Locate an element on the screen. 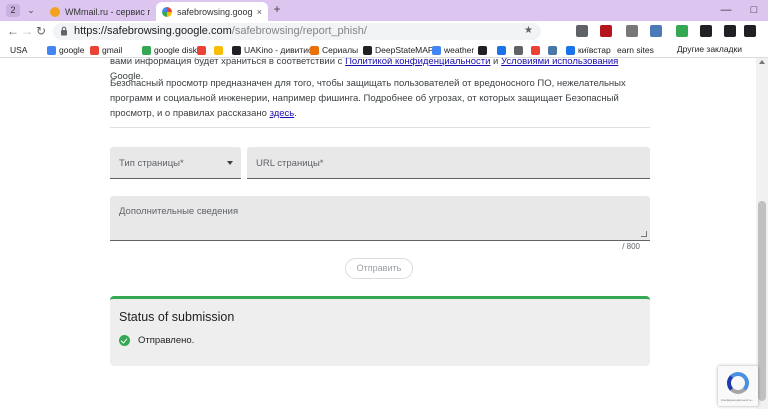 This screenshot has width=768, height=409. new-tab-plus-icon: + is located at coordinates (277, 10).